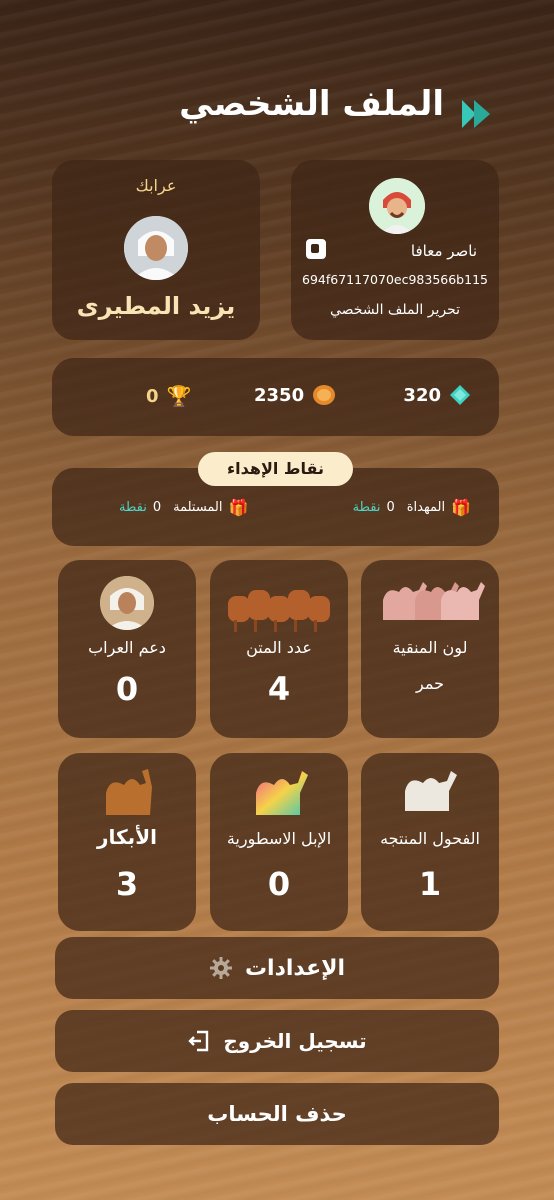  I want to click on trophy-icon: 🏆, so click(179, 396).